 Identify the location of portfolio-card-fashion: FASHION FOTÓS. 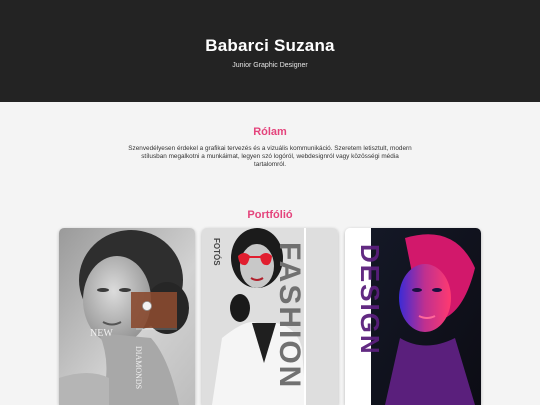
(270, 316).